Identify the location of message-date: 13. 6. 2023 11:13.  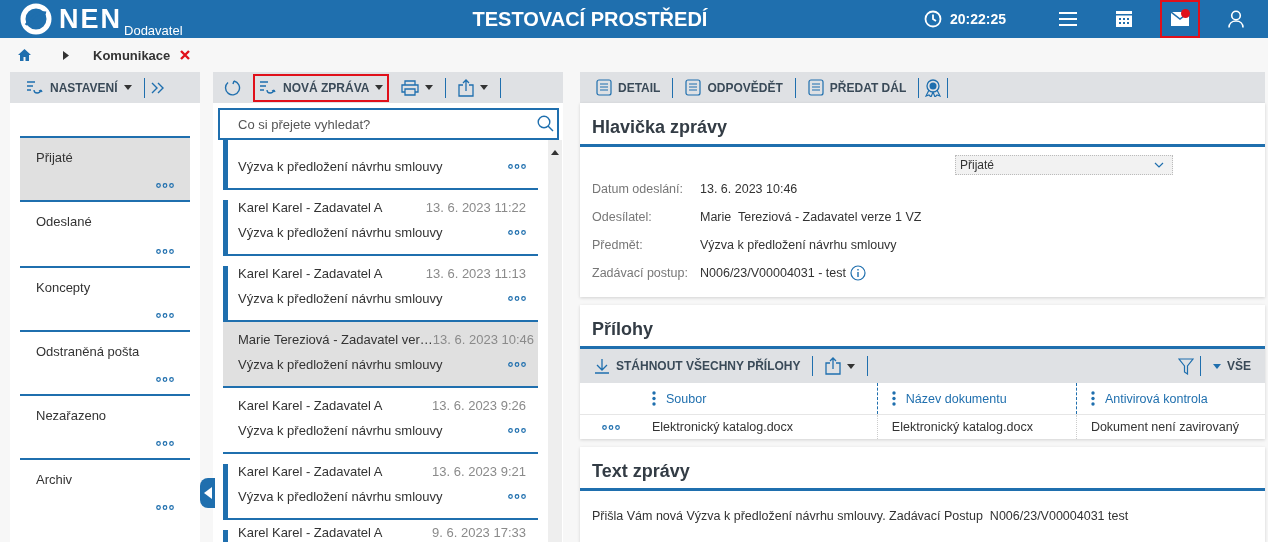
(475, 273).